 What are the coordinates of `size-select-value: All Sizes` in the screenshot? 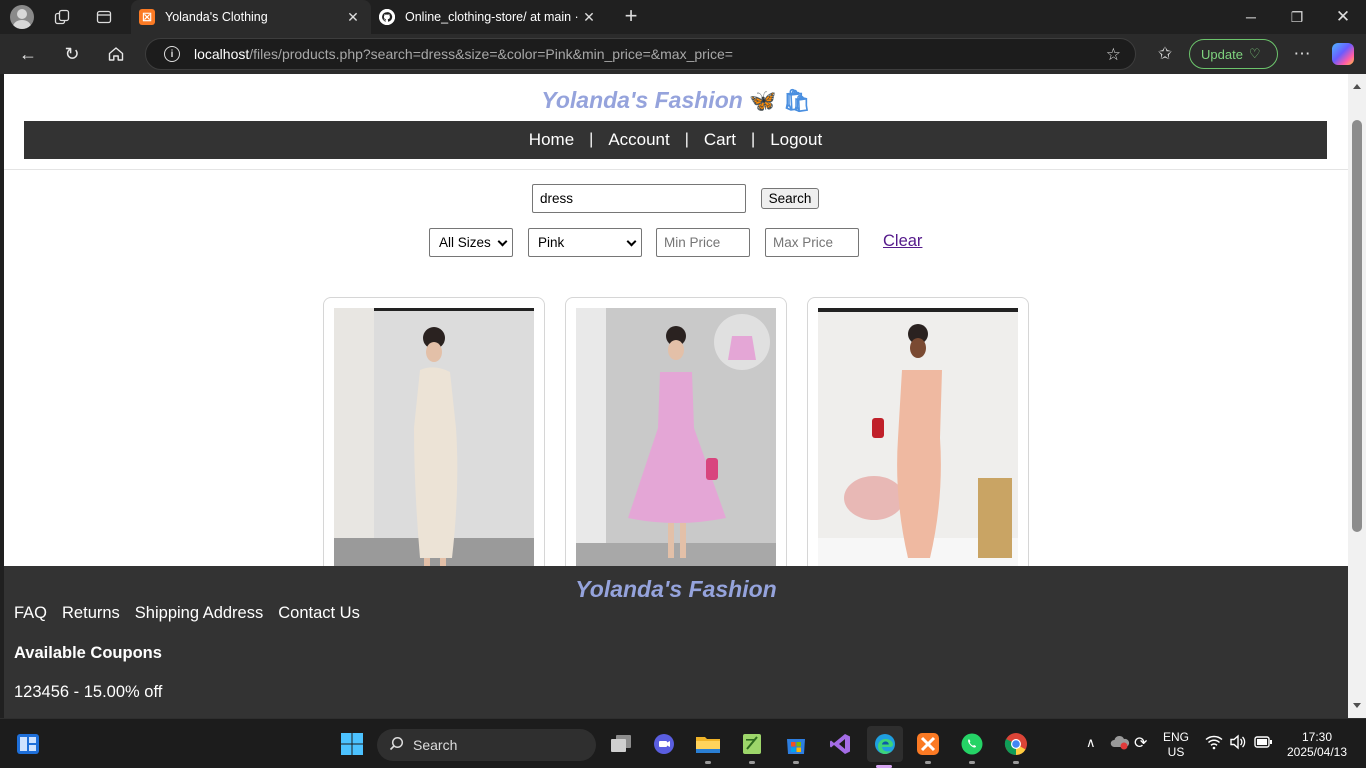 It's located at (465, 242).